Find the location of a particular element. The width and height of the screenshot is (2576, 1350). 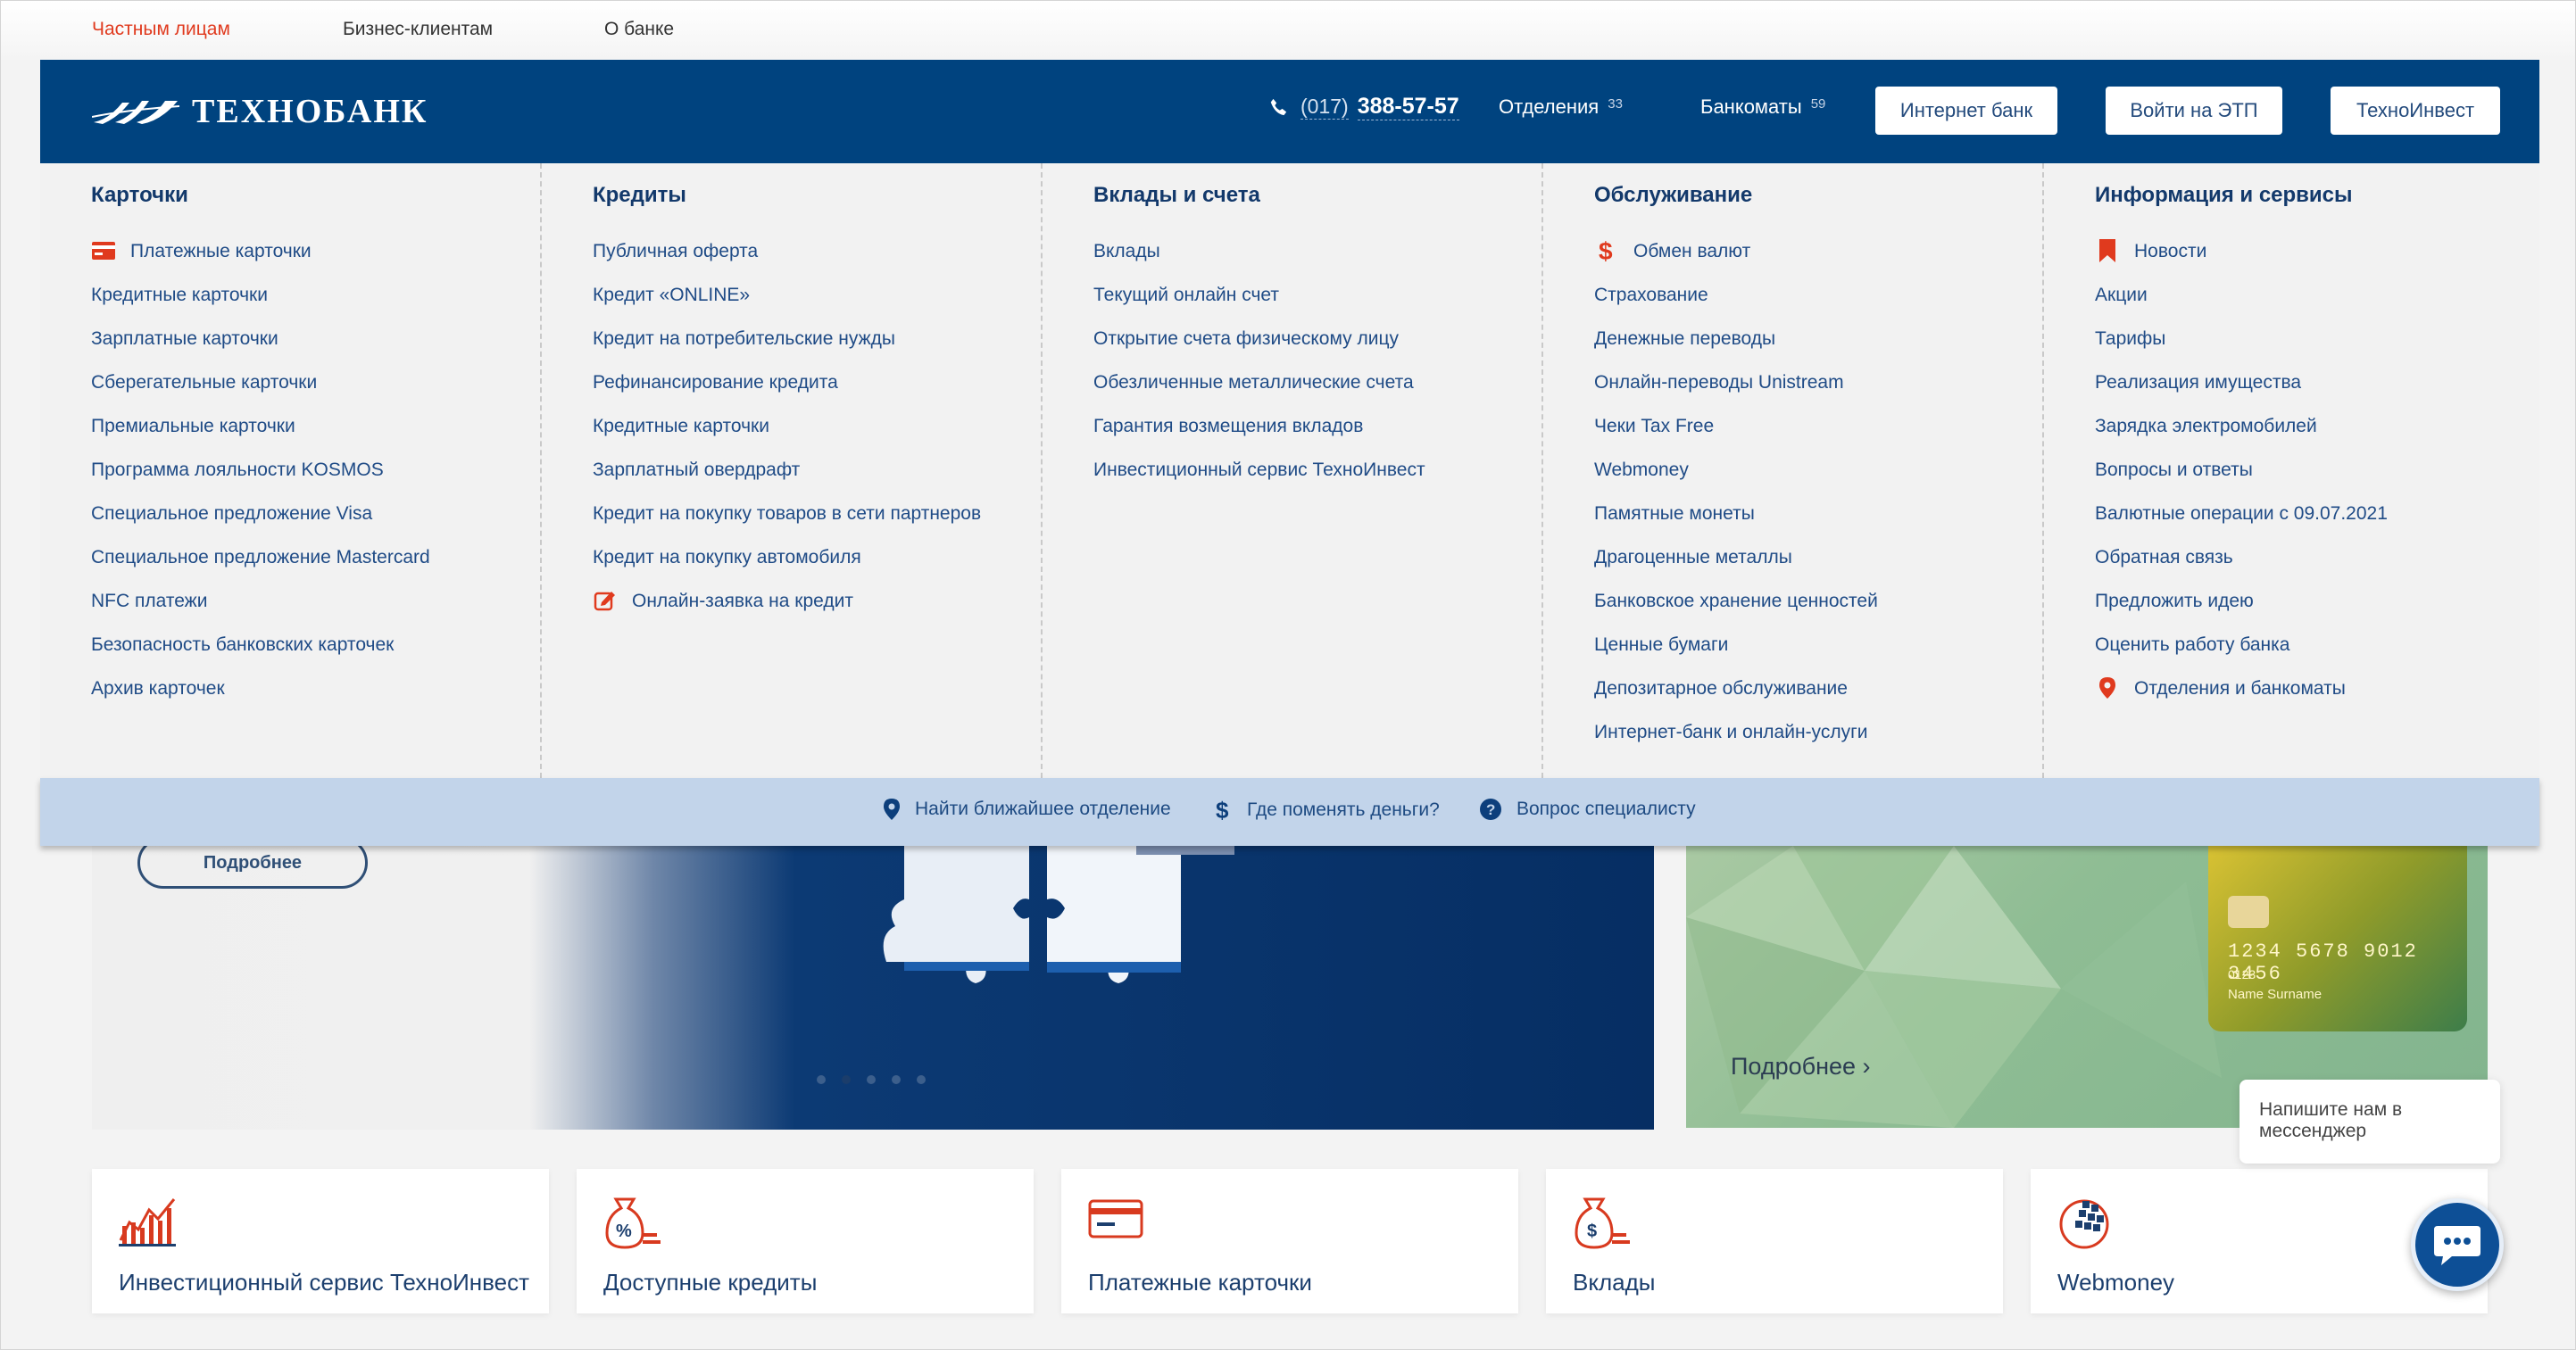

menu-item: Кредит «ONLINE» is located at coordinates (802, 295).